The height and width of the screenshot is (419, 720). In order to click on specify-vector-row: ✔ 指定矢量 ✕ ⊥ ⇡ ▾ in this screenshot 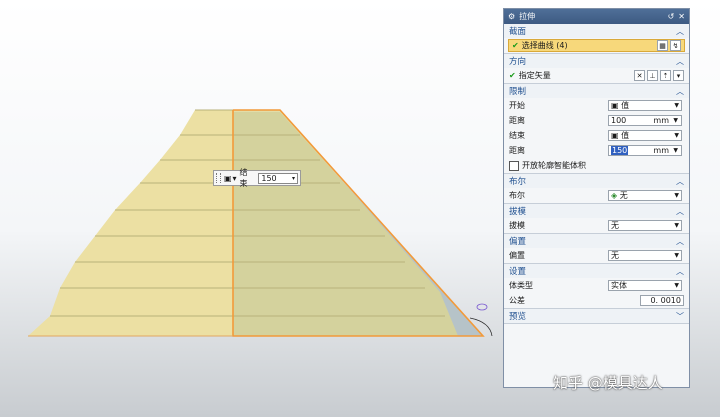, I will do `click(596, 75)`.